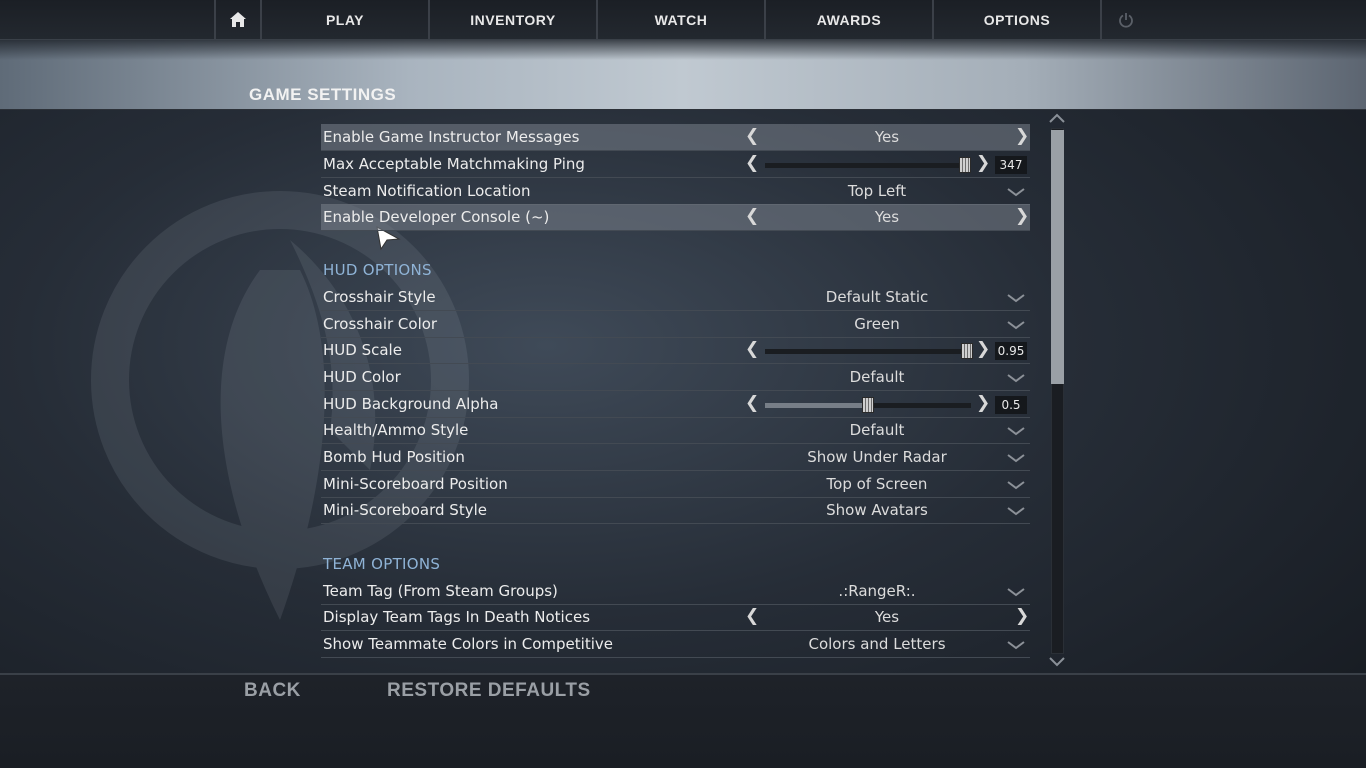 The width and height of the screenshot is (1366, 768). I want to click on setting-row: HUD Color Default, so click(675, 377).